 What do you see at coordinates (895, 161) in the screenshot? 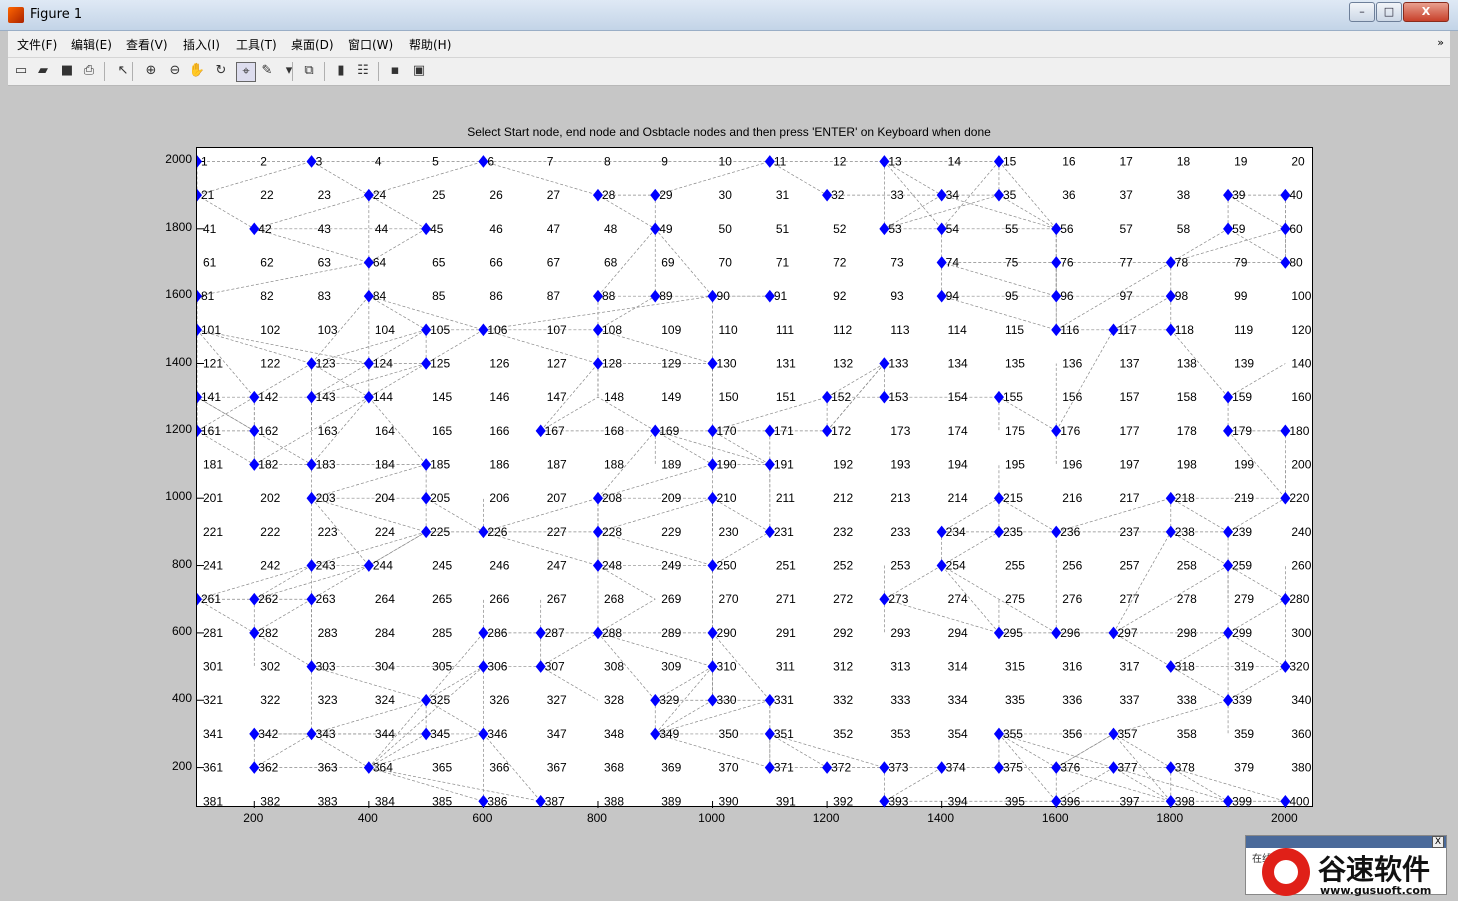
I see `node-label: 13` at bounding box center [895, 161].